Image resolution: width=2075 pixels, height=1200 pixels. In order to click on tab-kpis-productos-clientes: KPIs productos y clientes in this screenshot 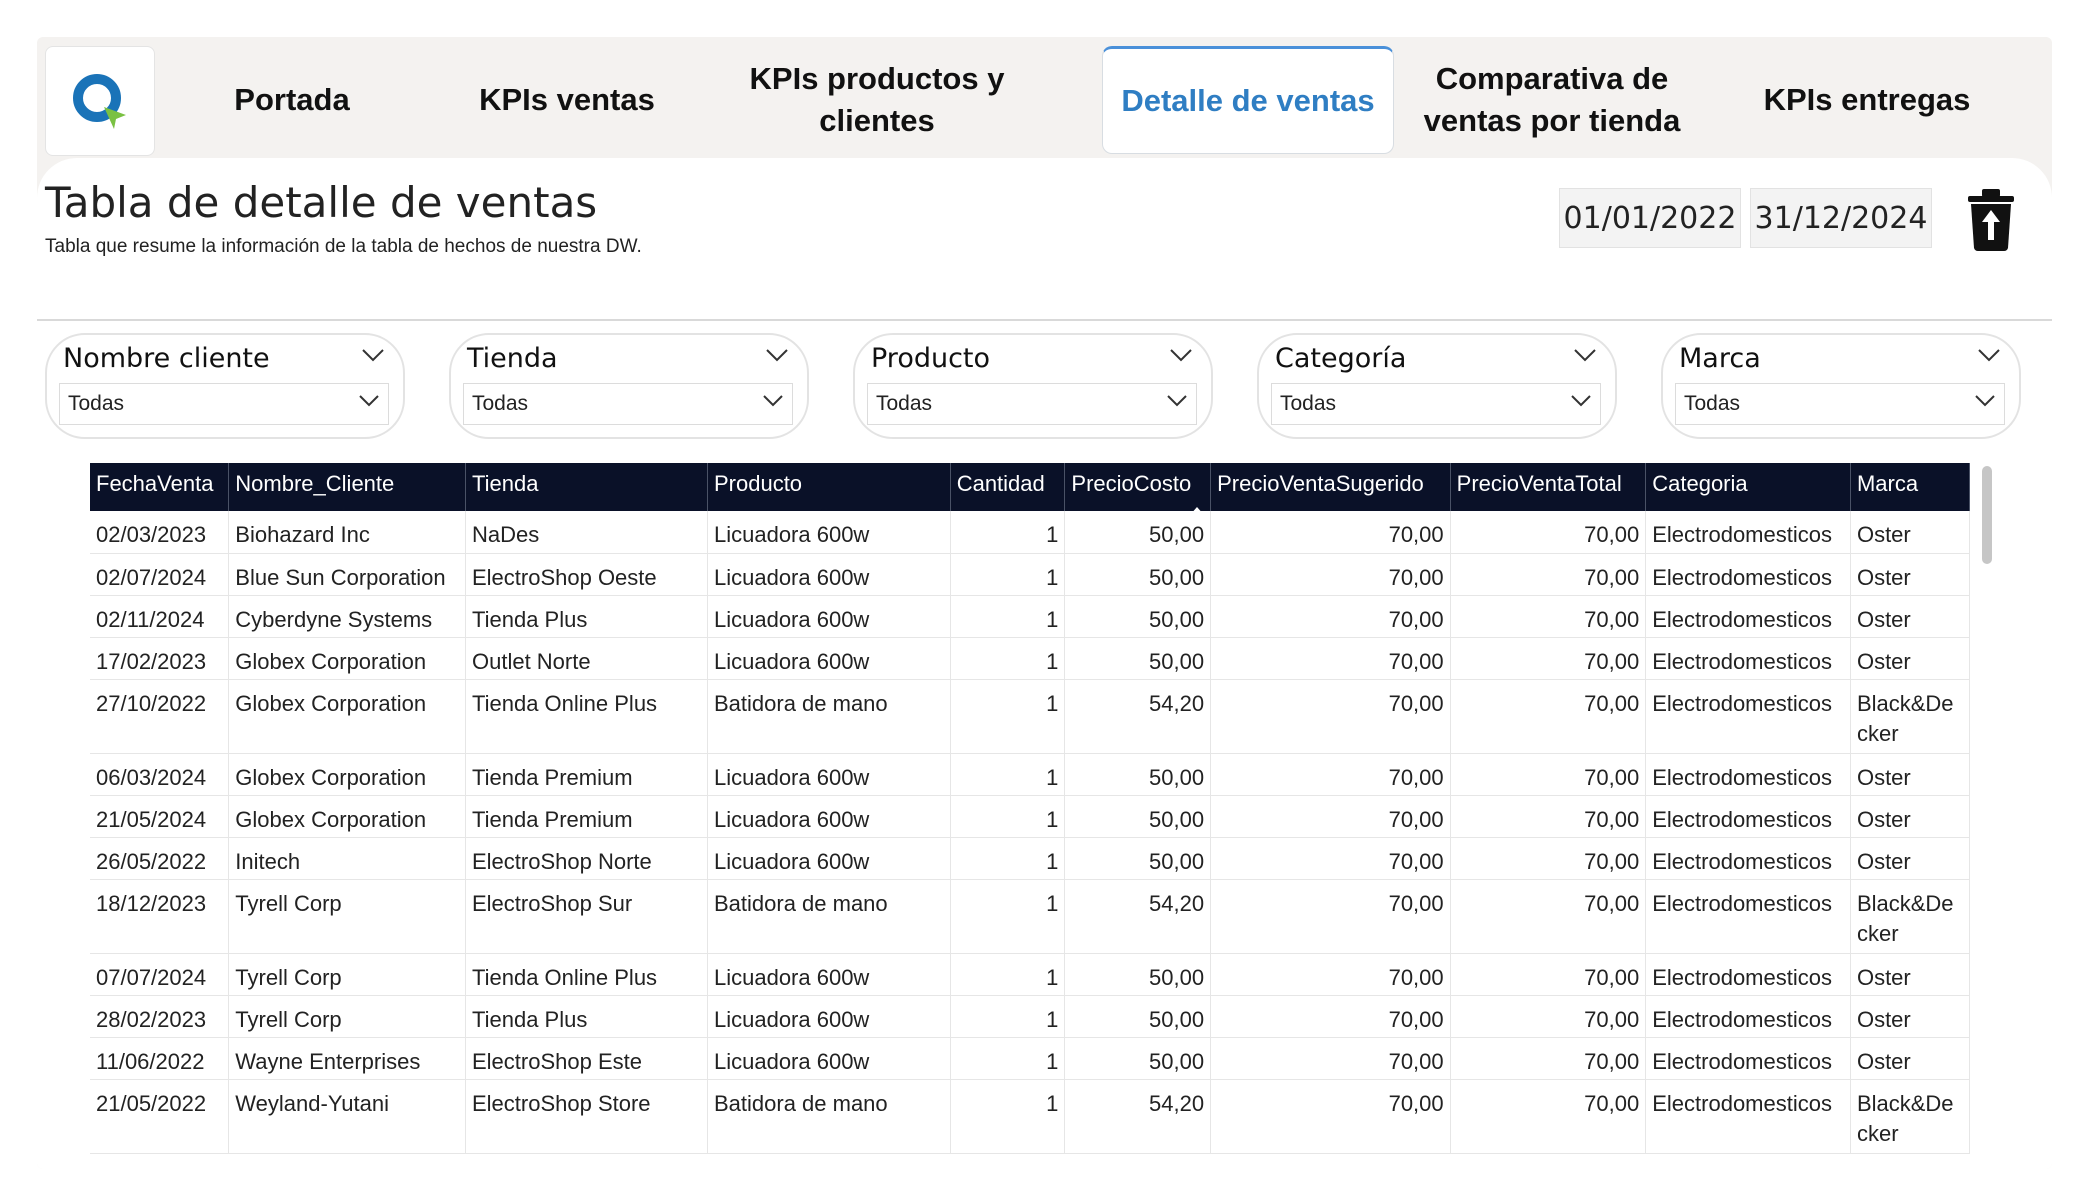, I will do `click(877, 100)`.